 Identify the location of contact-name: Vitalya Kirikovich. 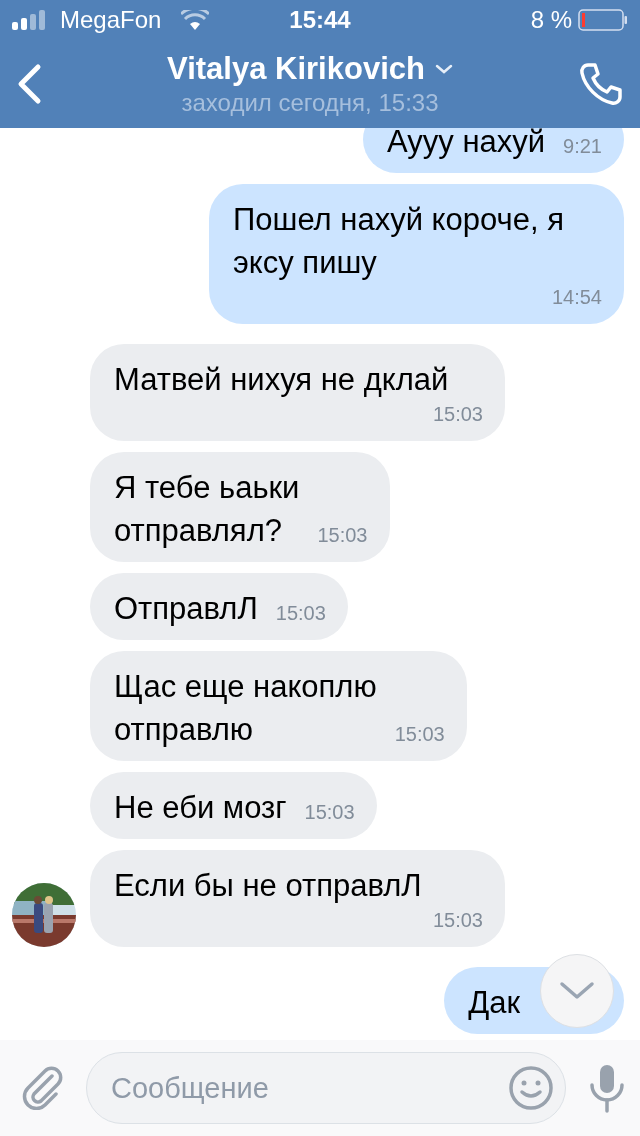
(296, 69).